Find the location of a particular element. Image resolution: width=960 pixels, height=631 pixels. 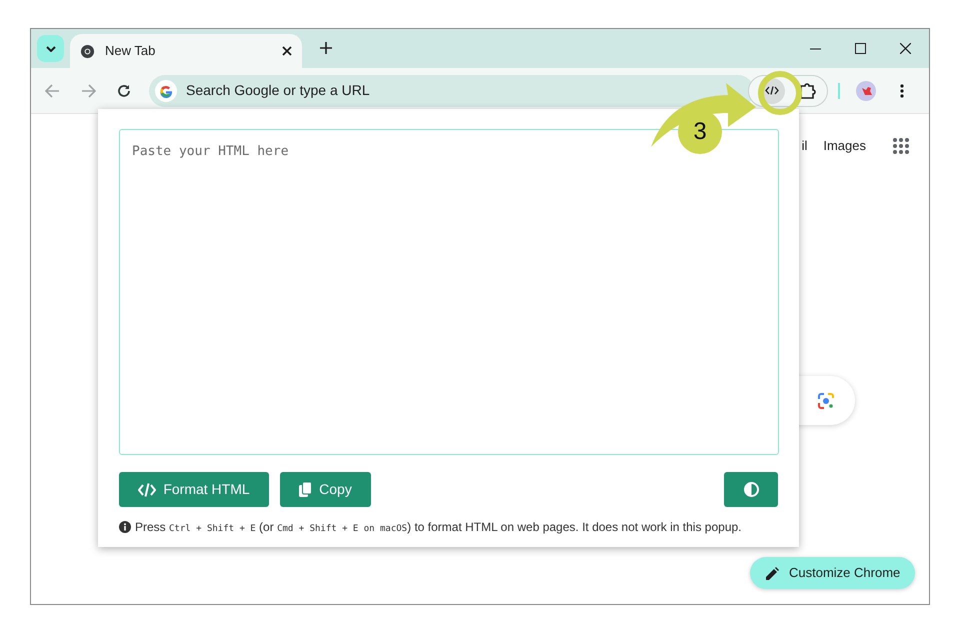

menu-icon is located at coordinates (902, 91).